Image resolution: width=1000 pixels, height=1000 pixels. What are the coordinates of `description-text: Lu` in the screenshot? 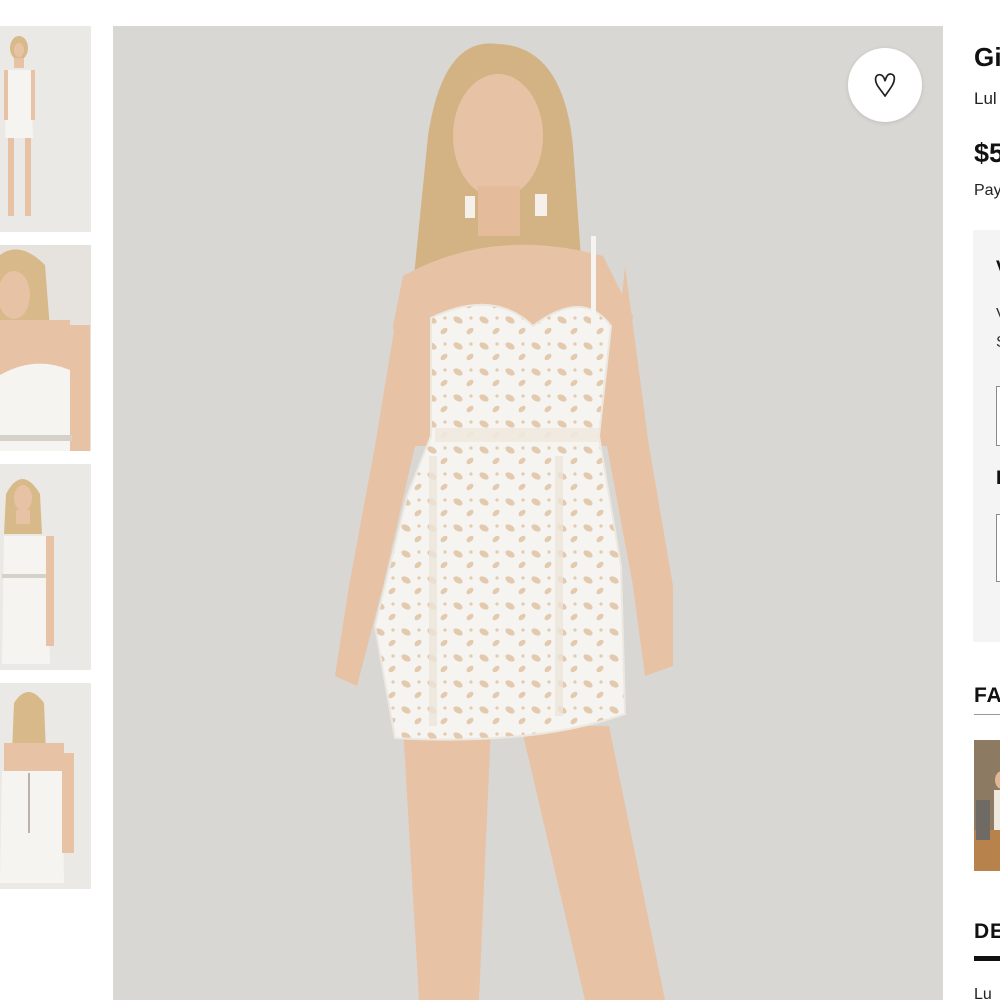 It's located at (983, 993).